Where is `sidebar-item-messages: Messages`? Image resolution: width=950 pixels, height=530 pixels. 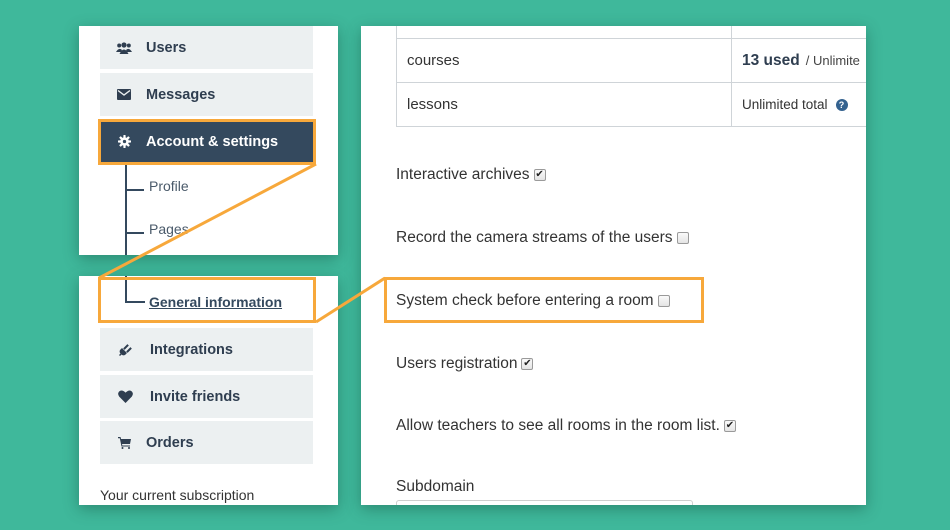
sidebar-item-messages: Messages is located at coordinates (206, 94).